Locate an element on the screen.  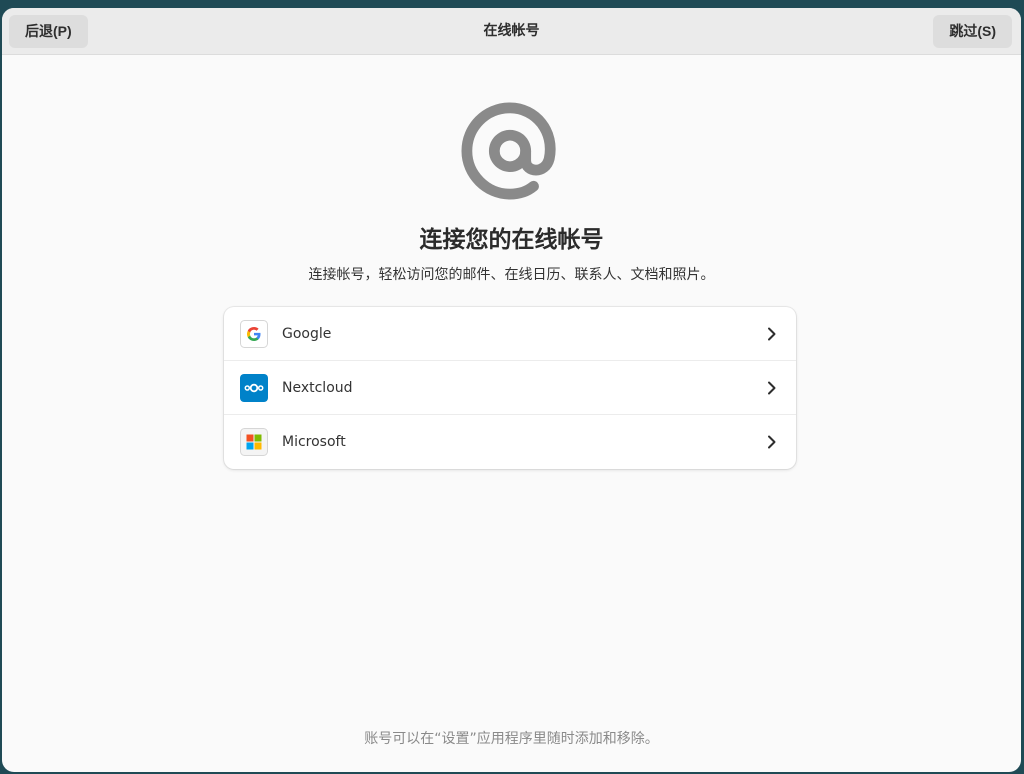
provider-row-microsoft: Microsoft is located at coordinates (510, 442).